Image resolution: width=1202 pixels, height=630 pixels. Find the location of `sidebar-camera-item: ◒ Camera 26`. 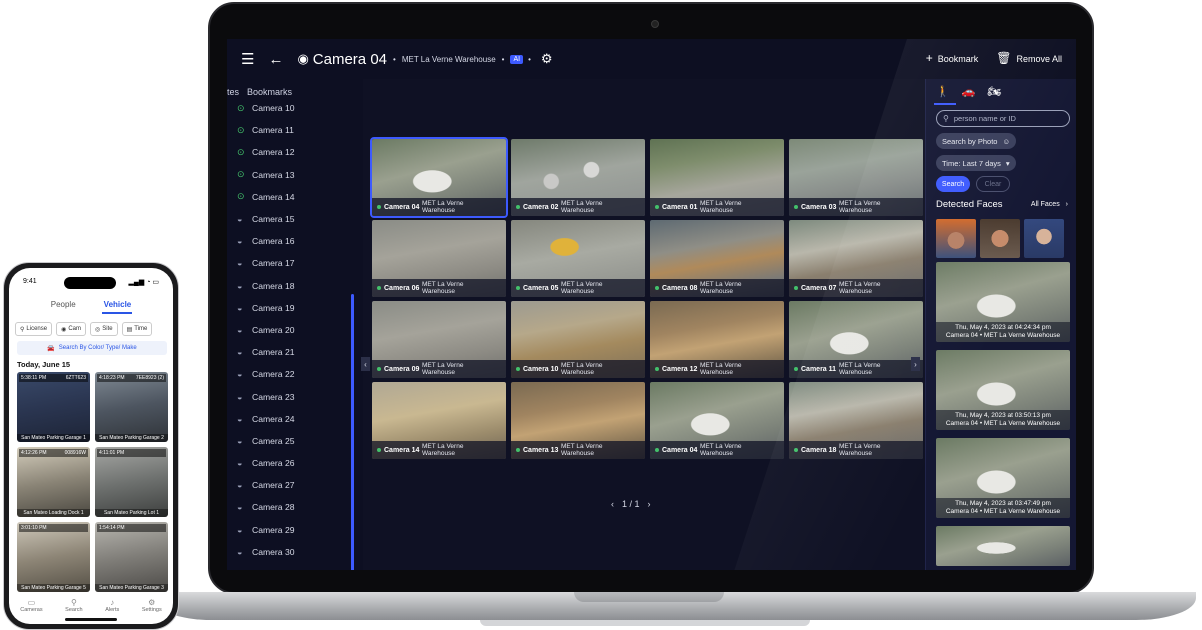

sidebar-camera-item: ◒ Camera 26 is located at coordinates (295, 463).